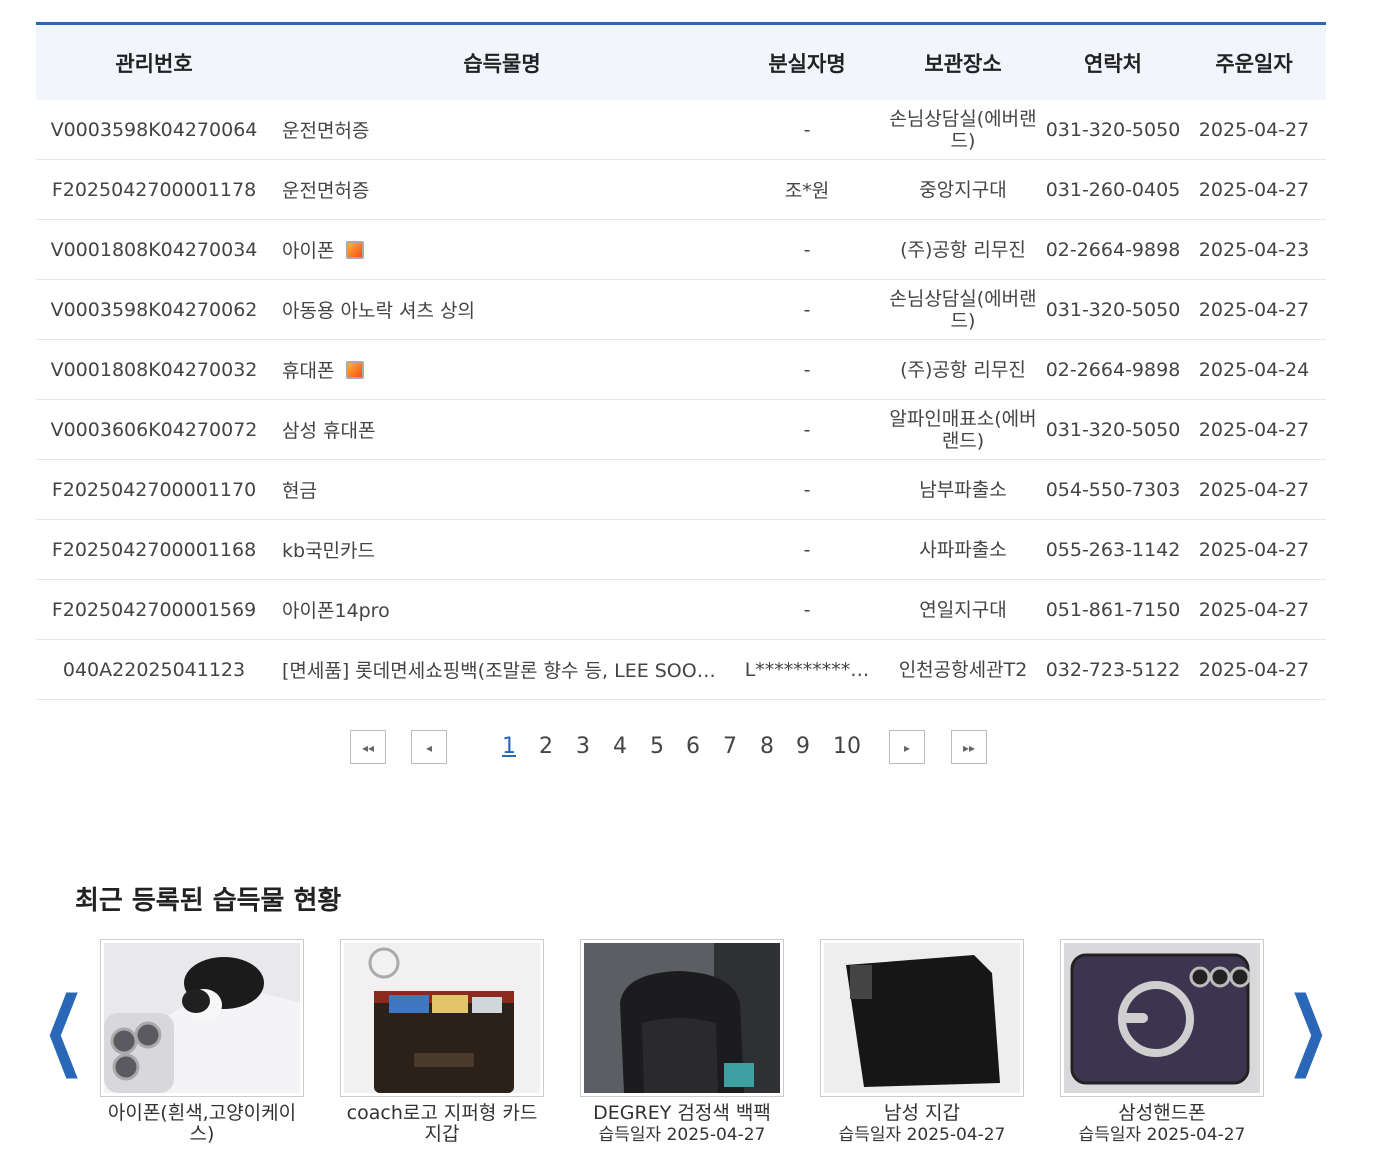 The image size is (1392, 1163). What do you see at coordinates (847, 746) in the screenshot?
I see `page-link-10: 10` at bounding box center [847, 746].